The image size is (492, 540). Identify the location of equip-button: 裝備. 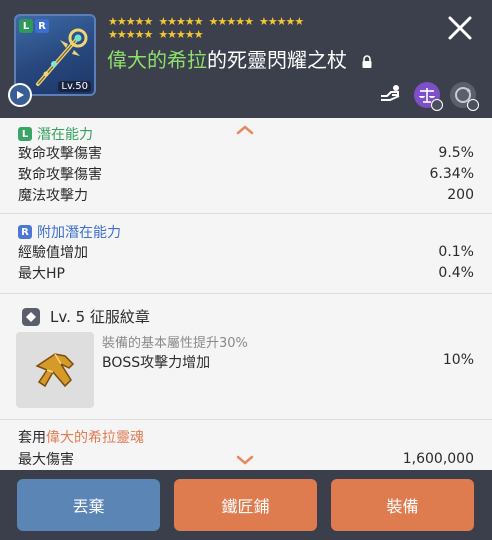
(402, 505).